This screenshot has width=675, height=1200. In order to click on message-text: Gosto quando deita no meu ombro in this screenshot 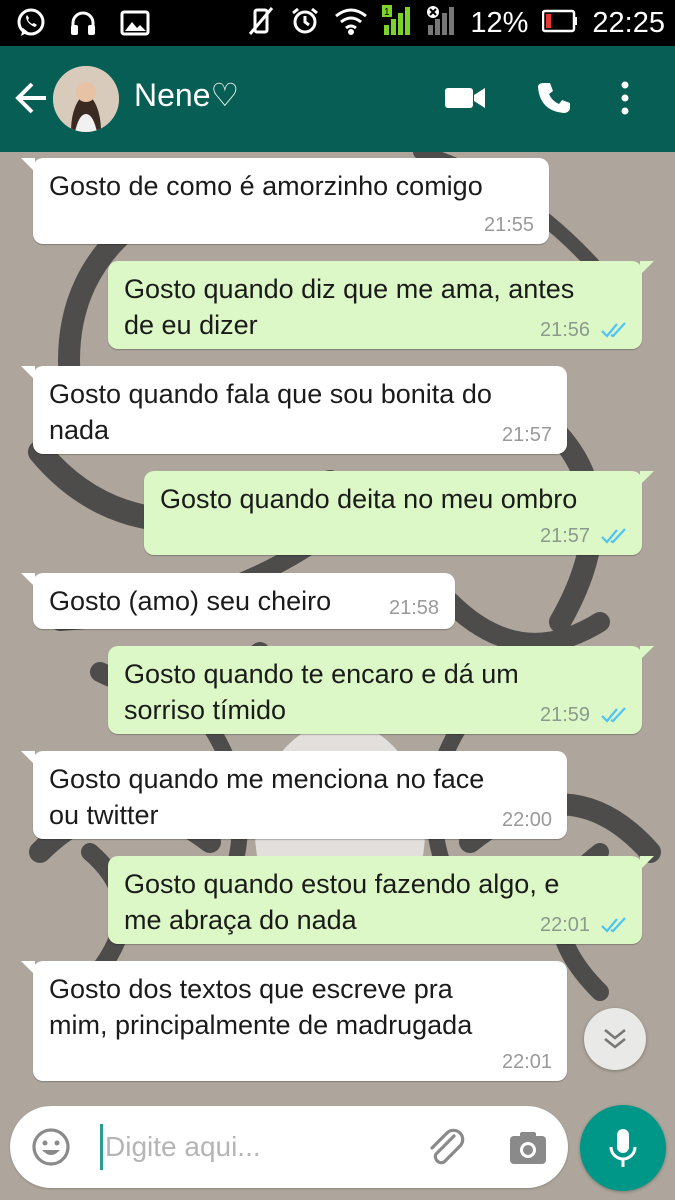, I will do `click(369, 499)`.